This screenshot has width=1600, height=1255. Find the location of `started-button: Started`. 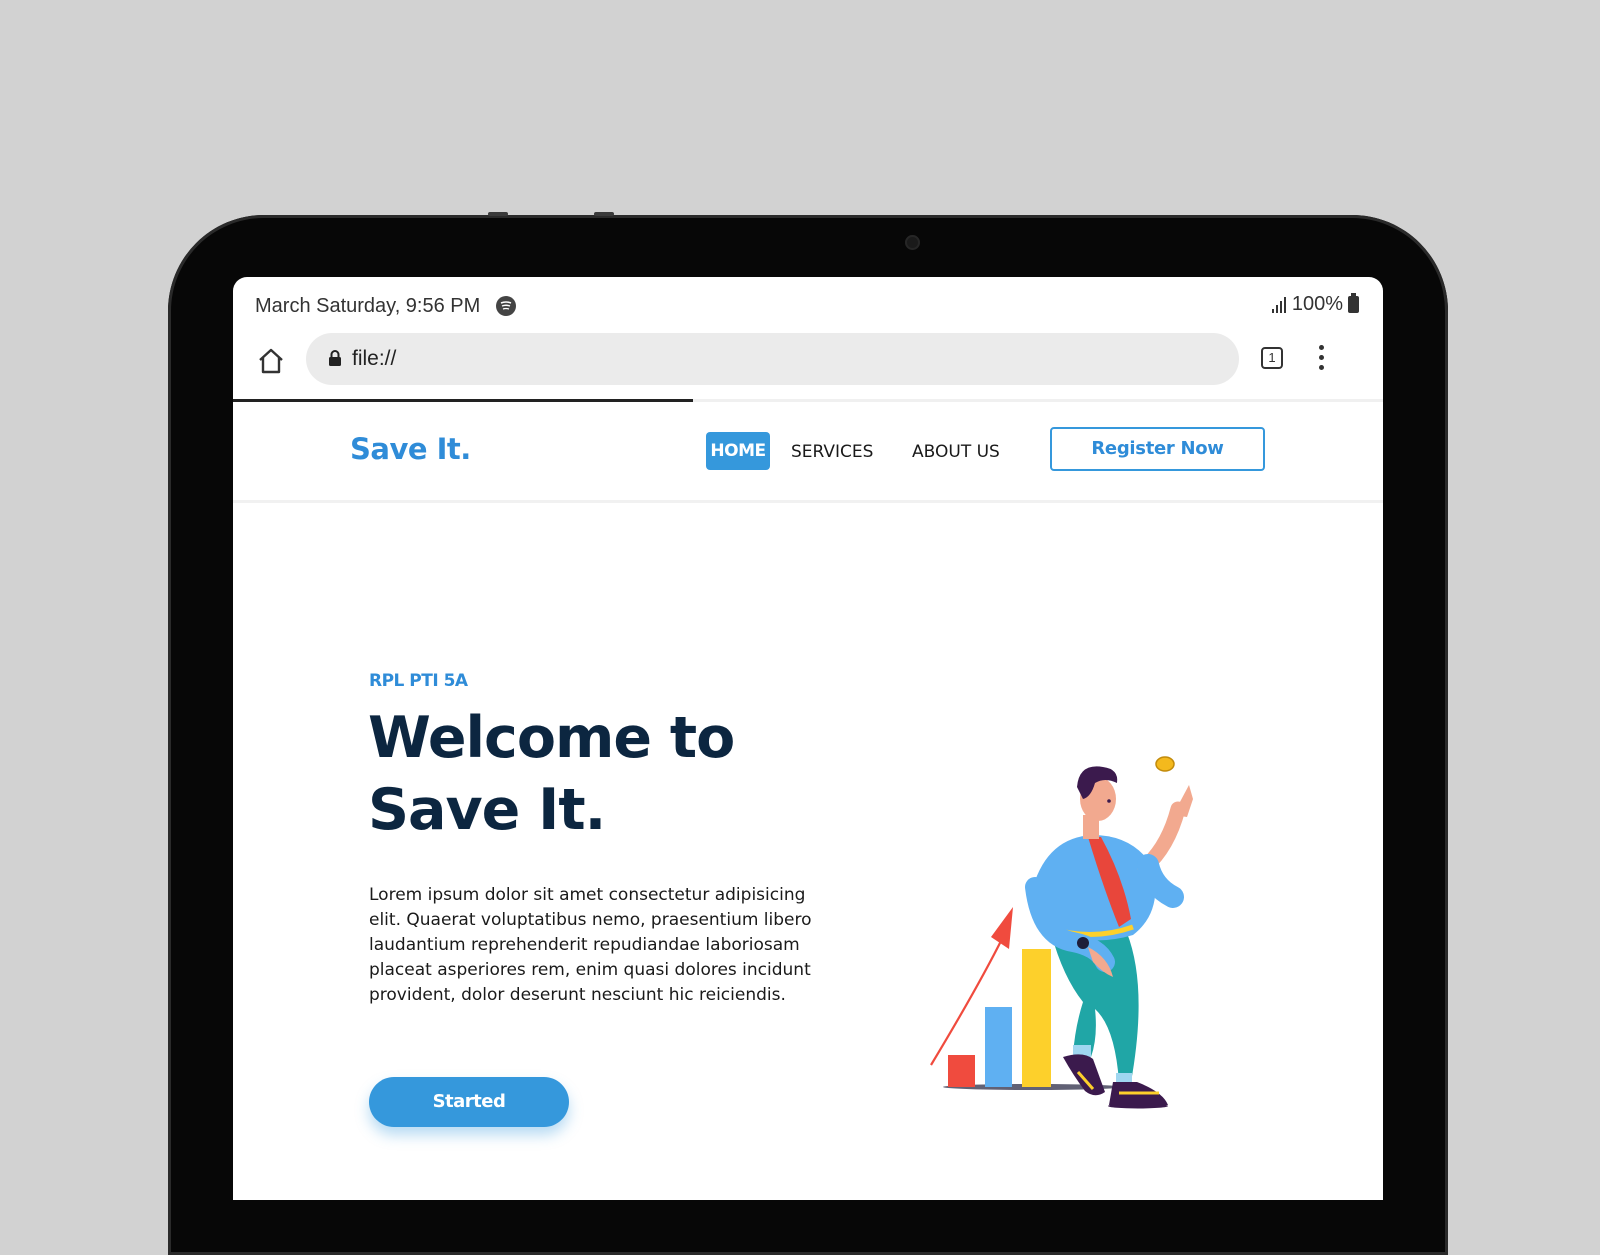

started-button: Started is located at coordinates (469, 1102).